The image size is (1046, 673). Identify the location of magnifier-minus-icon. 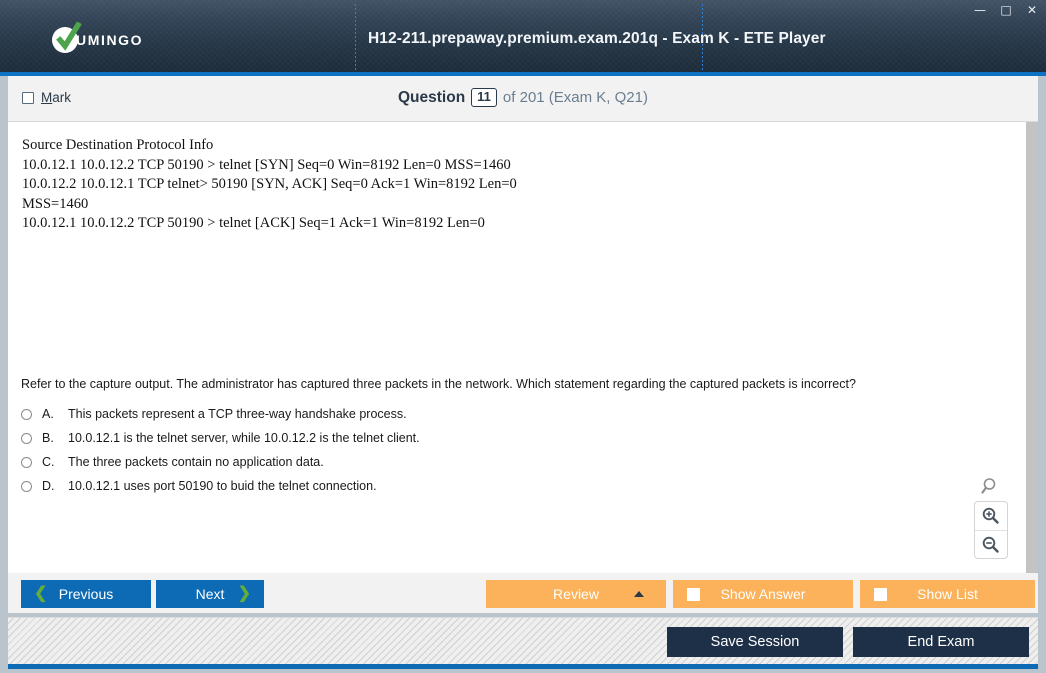
(990, 544).